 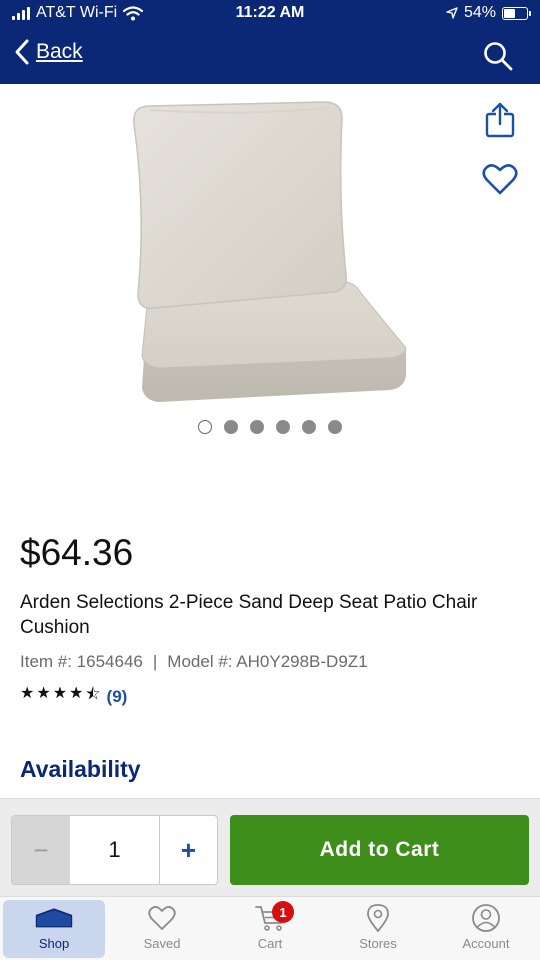 What do you see at coordinates (267, 661) in the screenshot?
I see `model-number: Model #: AH0Y298B-D9Z1` at bounding box center [267, 661].